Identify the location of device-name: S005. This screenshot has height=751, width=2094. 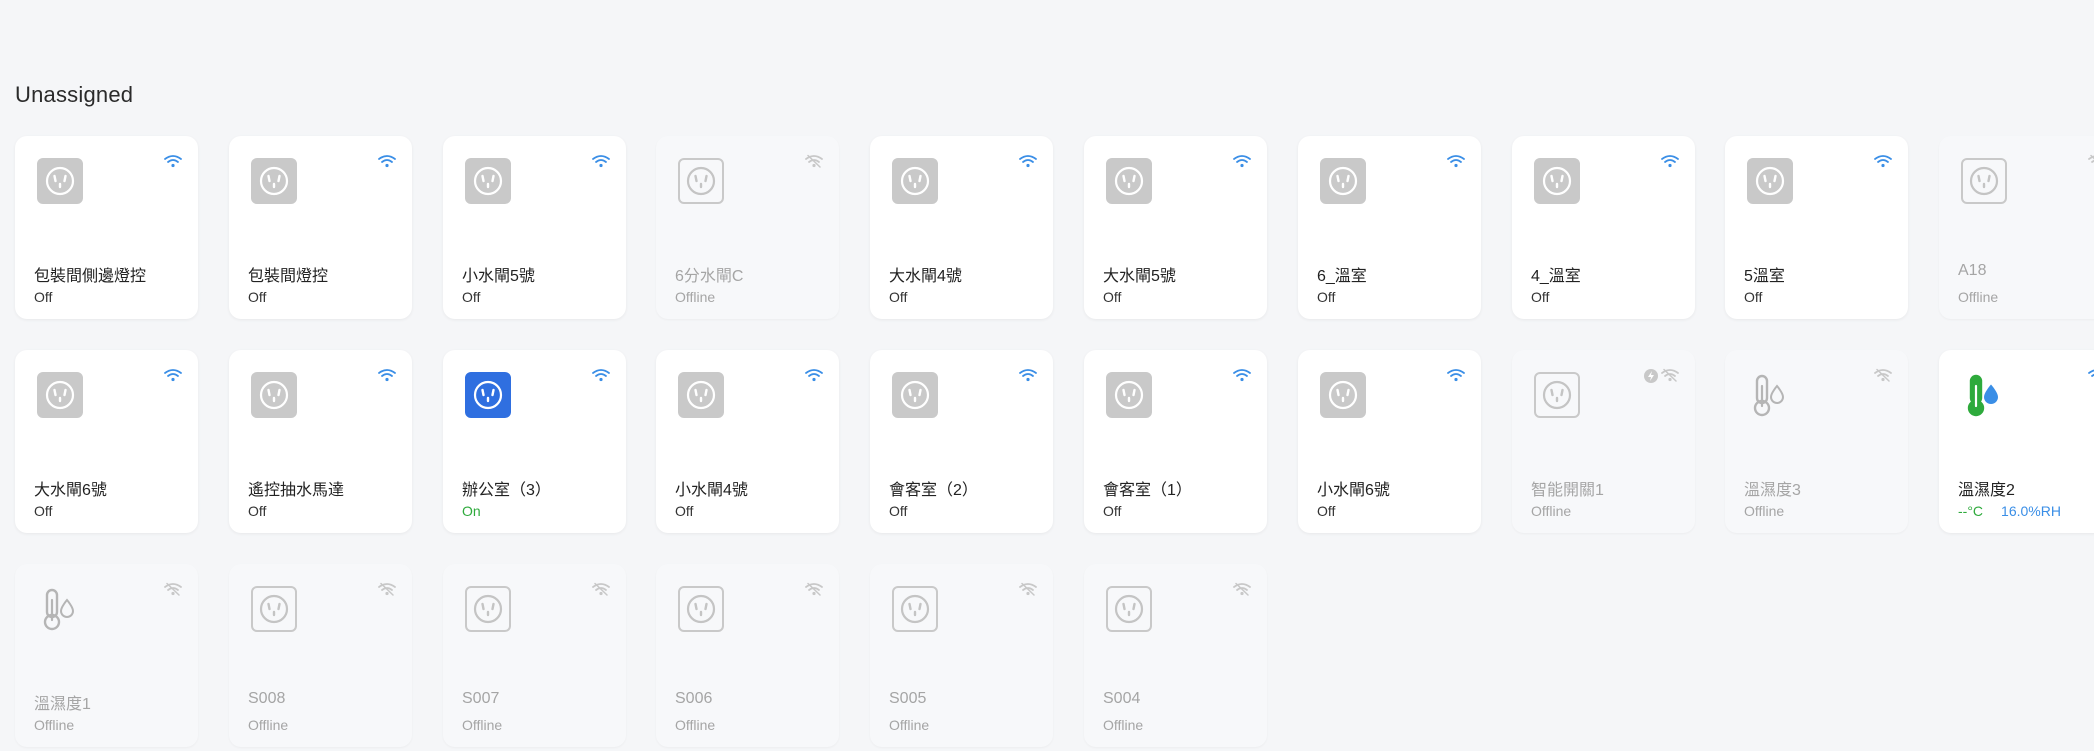
(908, 698).